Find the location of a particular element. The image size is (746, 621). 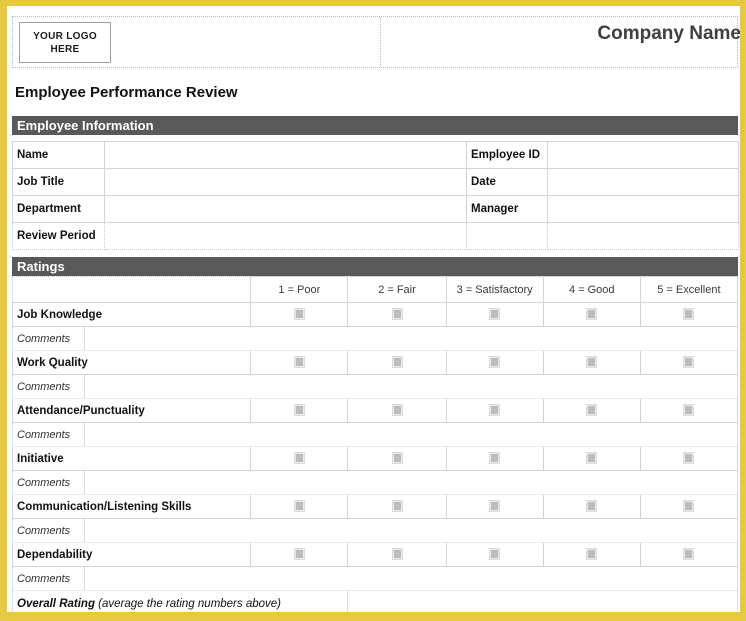

table-row: Job Title Date is located at coordinates (375, 182).